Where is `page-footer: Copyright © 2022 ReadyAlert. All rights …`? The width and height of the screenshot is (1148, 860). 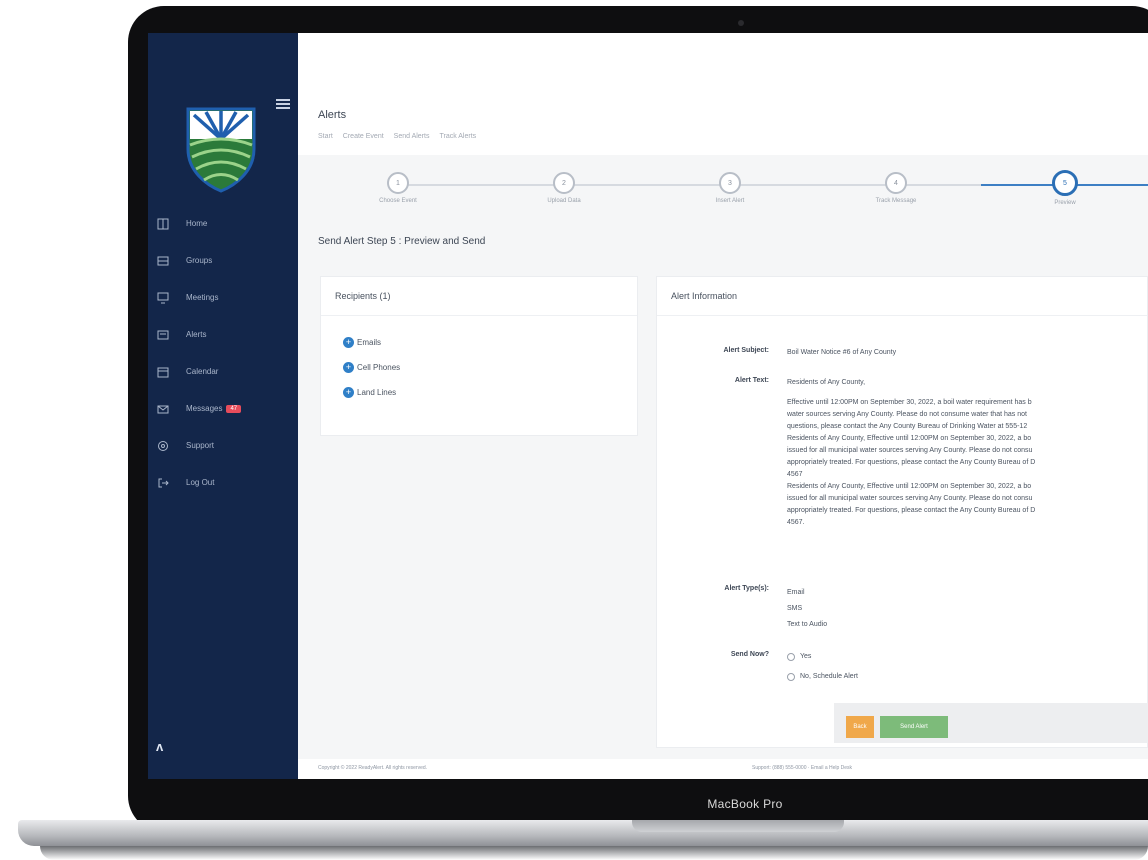
page-footer: Copyright © 2022 ReadyAlert. All rights … is located at coordinates (723, 769).